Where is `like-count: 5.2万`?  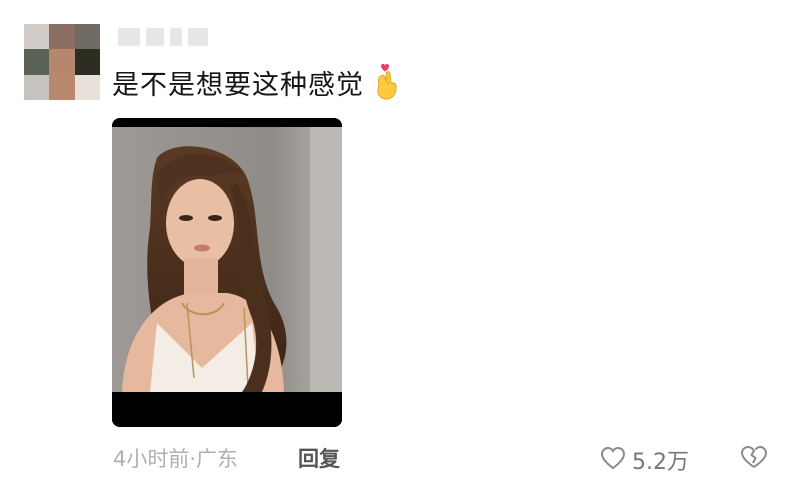 like-count: 5.2万 is located at coordinates (660, 462).